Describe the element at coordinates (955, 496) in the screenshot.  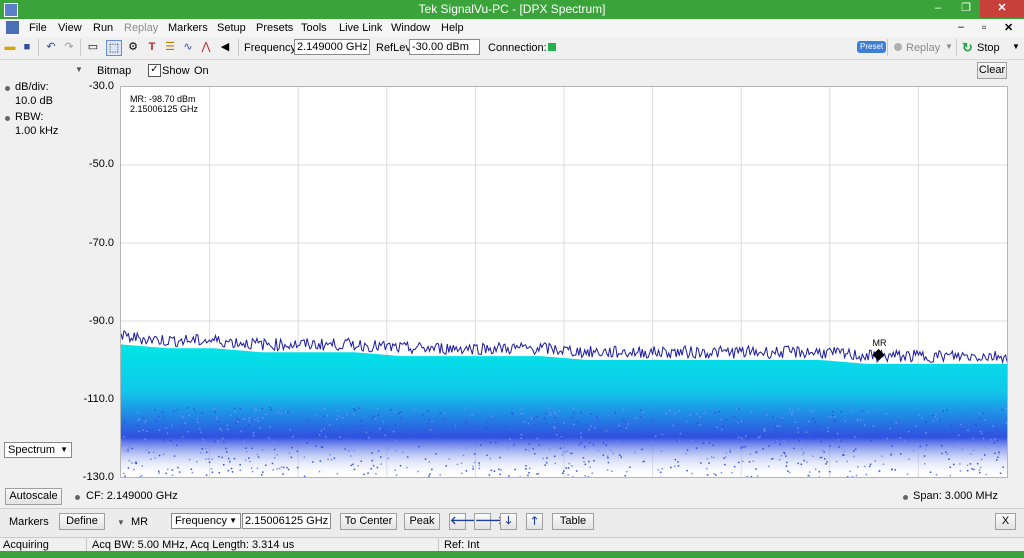
I see `span-value: Span: 3.000 MHz` at that location.